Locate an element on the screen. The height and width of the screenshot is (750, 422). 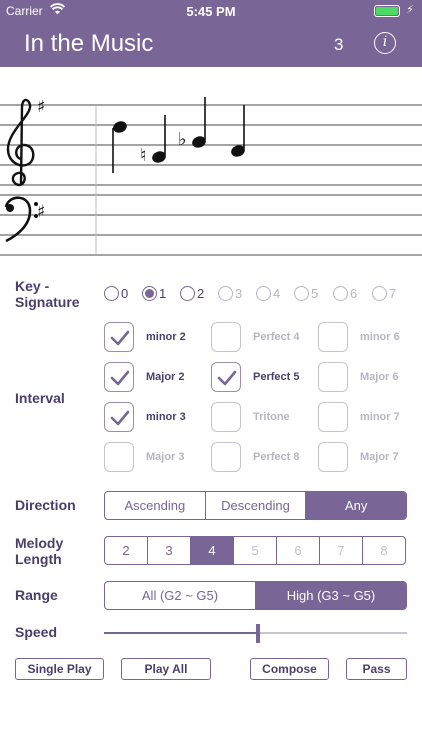
radio-label: 7 is located at coordinates (393, 293).